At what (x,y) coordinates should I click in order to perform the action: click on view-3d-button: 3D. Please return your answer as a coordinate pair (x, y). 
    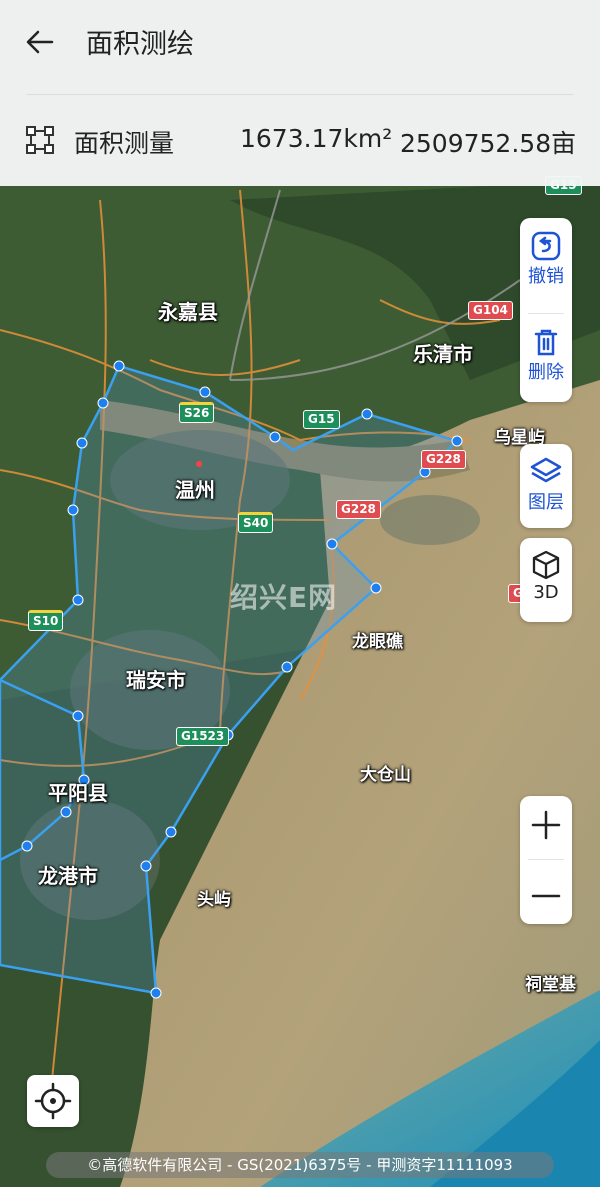
    Looking at the image, I should click on (546, 580).